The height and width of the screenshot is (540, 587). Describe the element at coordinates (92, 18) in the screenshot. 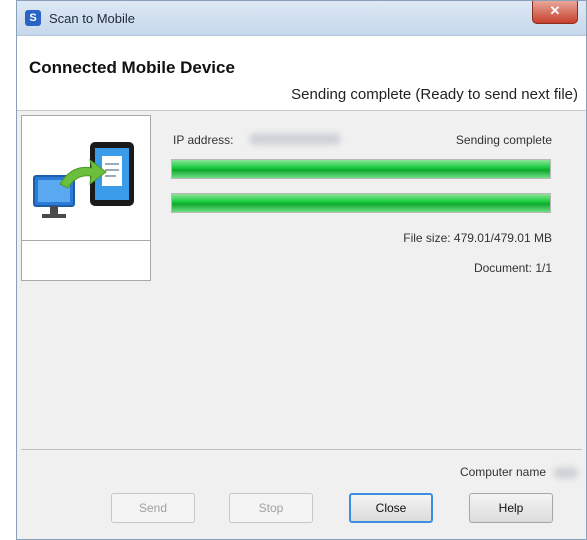

I see `window-title: Scan to Mobile` at that location.